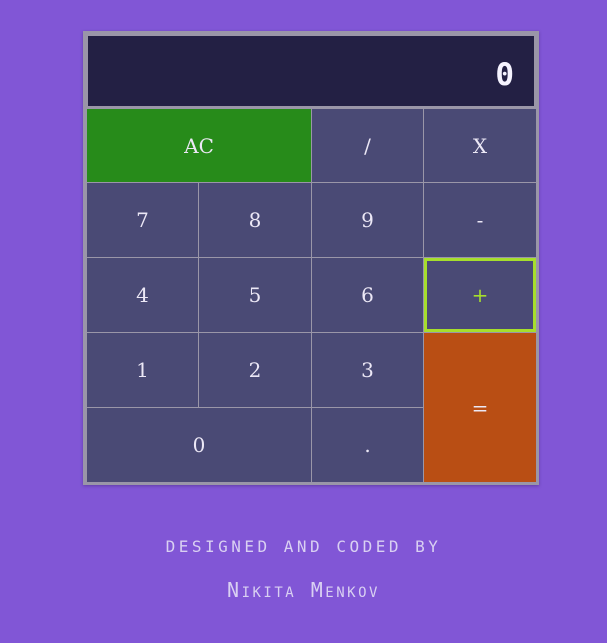 The image size is (607, 643). Describe the element at coordinates (255, 295) in the screenshot. I see `digit-5-button: 5` at that location.